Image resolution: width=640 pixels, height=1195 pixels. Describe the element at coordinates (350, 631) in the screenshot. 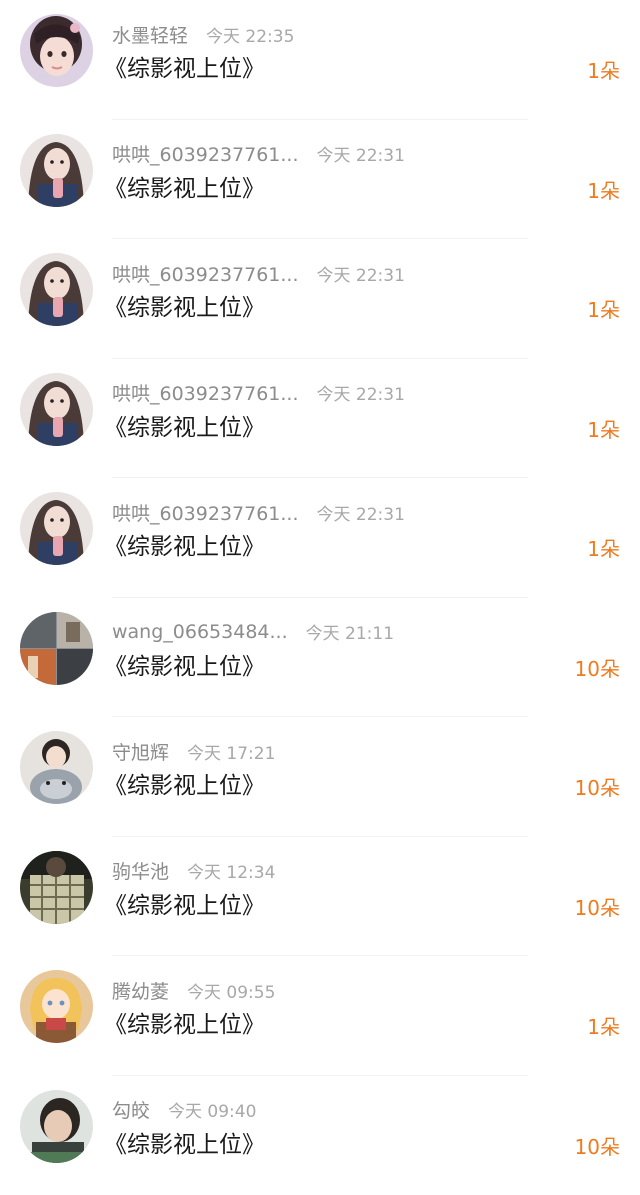

I see `timestamp: 今天 21:11` at that location.